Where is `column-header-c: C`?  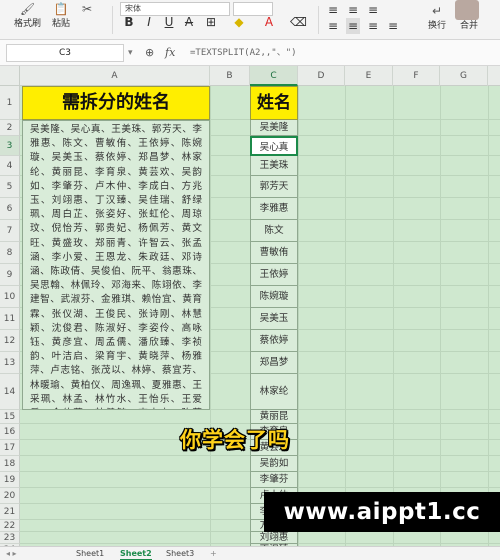
column-header-c: C is located at coordinates (274, 76).